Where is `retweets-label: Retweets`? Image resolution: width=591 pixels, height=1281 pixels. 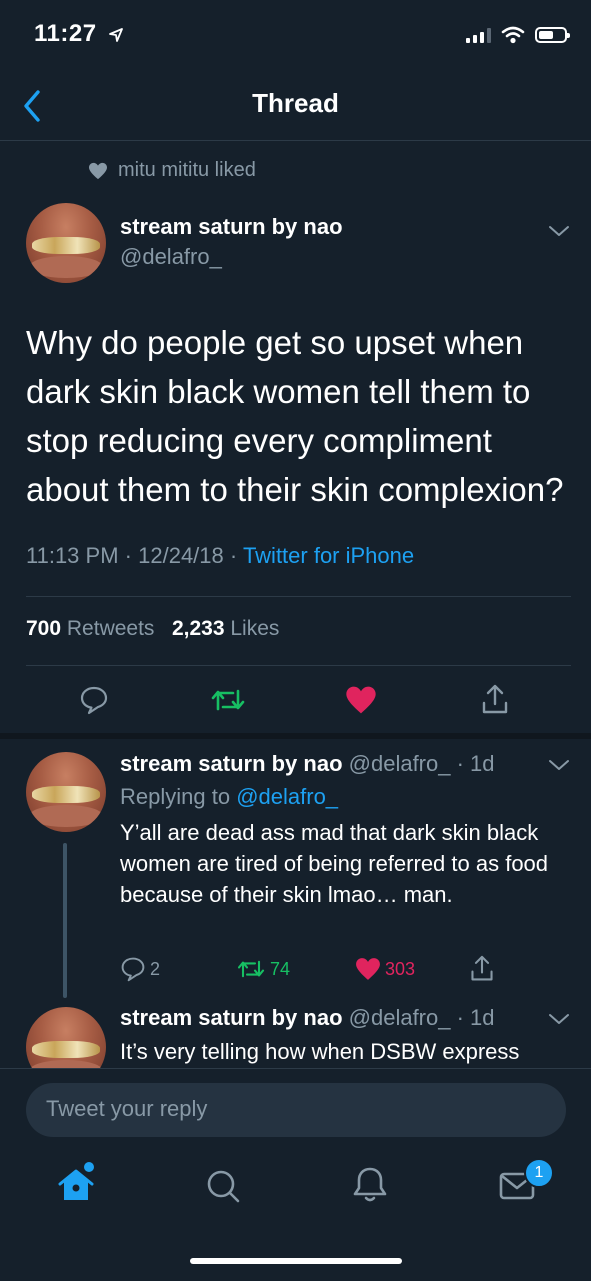 retweets-label: Retweets is located at coordinates (110, 628).